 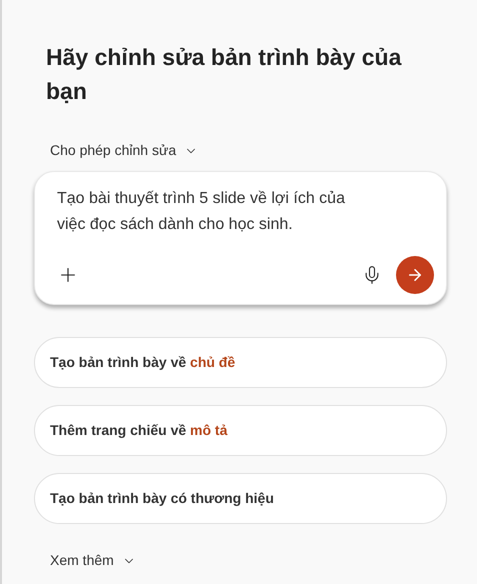 What do you see at coordinates (93, 560) in the screenshot?
I see `see-more-button: Xem thêm` at bounding box center [93, 560].